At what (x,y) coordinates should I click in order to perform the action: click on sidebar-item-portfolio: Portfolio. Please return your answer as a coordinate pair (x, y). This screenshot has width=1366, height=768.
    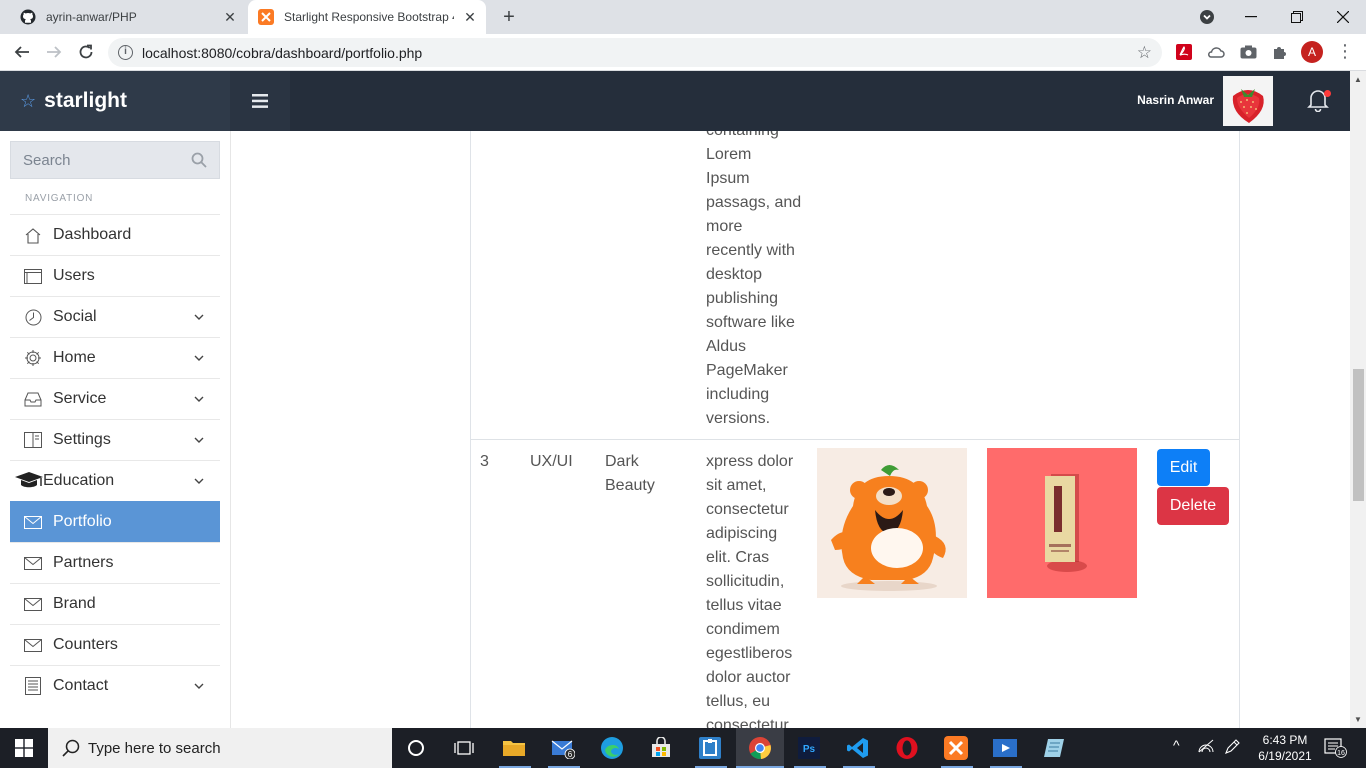
    Looking at the image, I should click on (115, 521).